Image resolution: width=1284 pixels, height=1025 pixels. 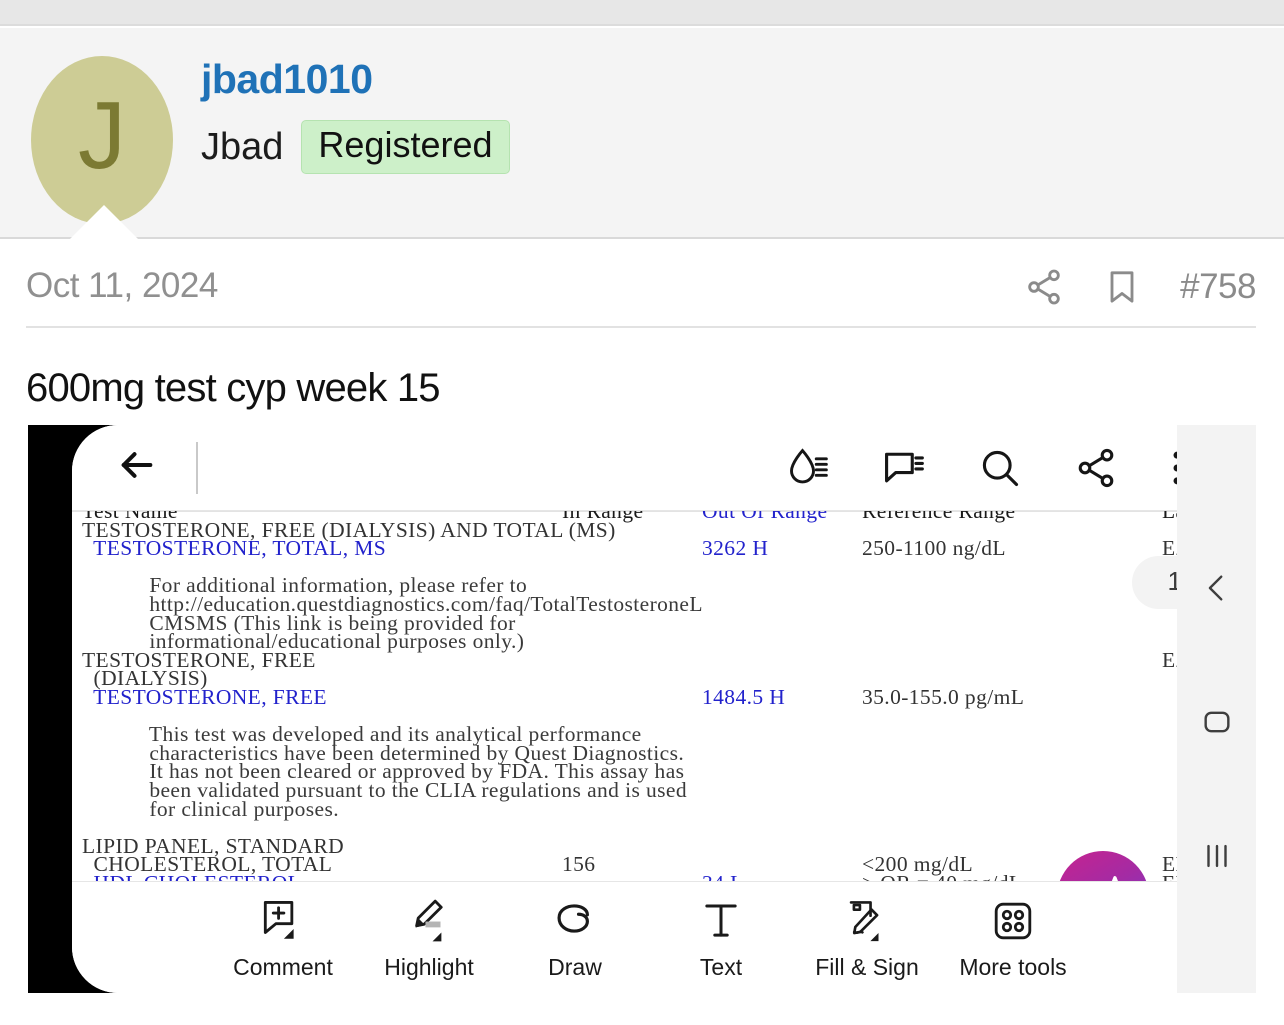 I want to click on back-arrow-icon, so click(x=116, y=467).